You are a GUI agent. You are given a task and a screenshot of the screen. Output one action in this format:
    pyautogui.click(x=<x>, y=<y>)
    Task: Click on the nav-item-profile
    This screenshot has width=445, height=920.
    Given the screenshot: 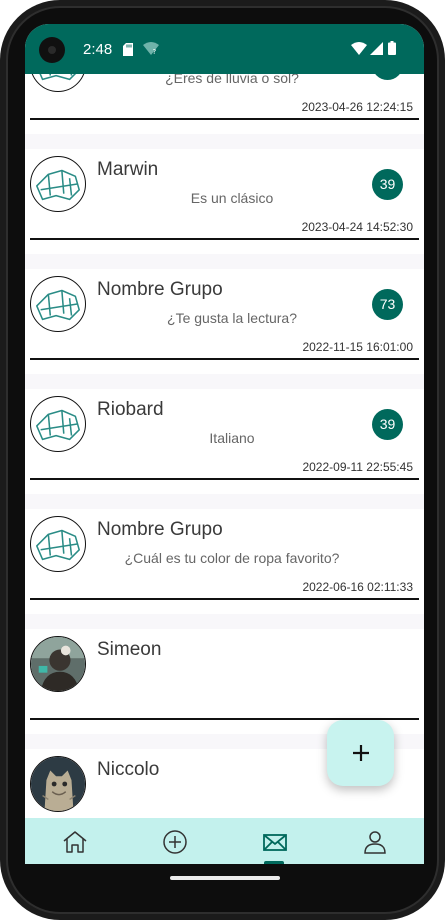 What is the action you would take?
    pyautogui.click(x=374, y=842)
    